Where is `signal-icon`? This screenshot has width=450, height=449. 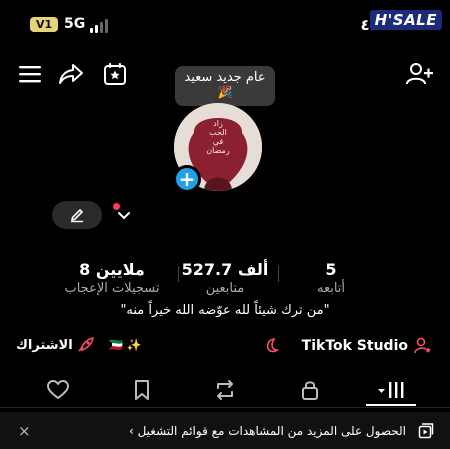 signal-icon is located at coordinates (100, 26).